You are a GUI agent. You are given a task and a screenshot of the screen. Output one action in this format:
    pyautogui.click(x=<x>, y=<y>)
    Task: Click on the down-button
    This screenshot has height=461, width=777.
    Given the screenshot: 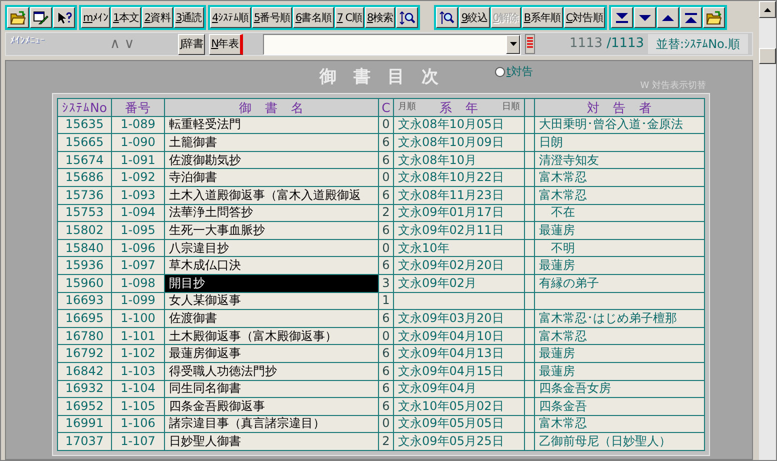 What is the action you would take?
    pyautogui.click(x=645, y=17)
    